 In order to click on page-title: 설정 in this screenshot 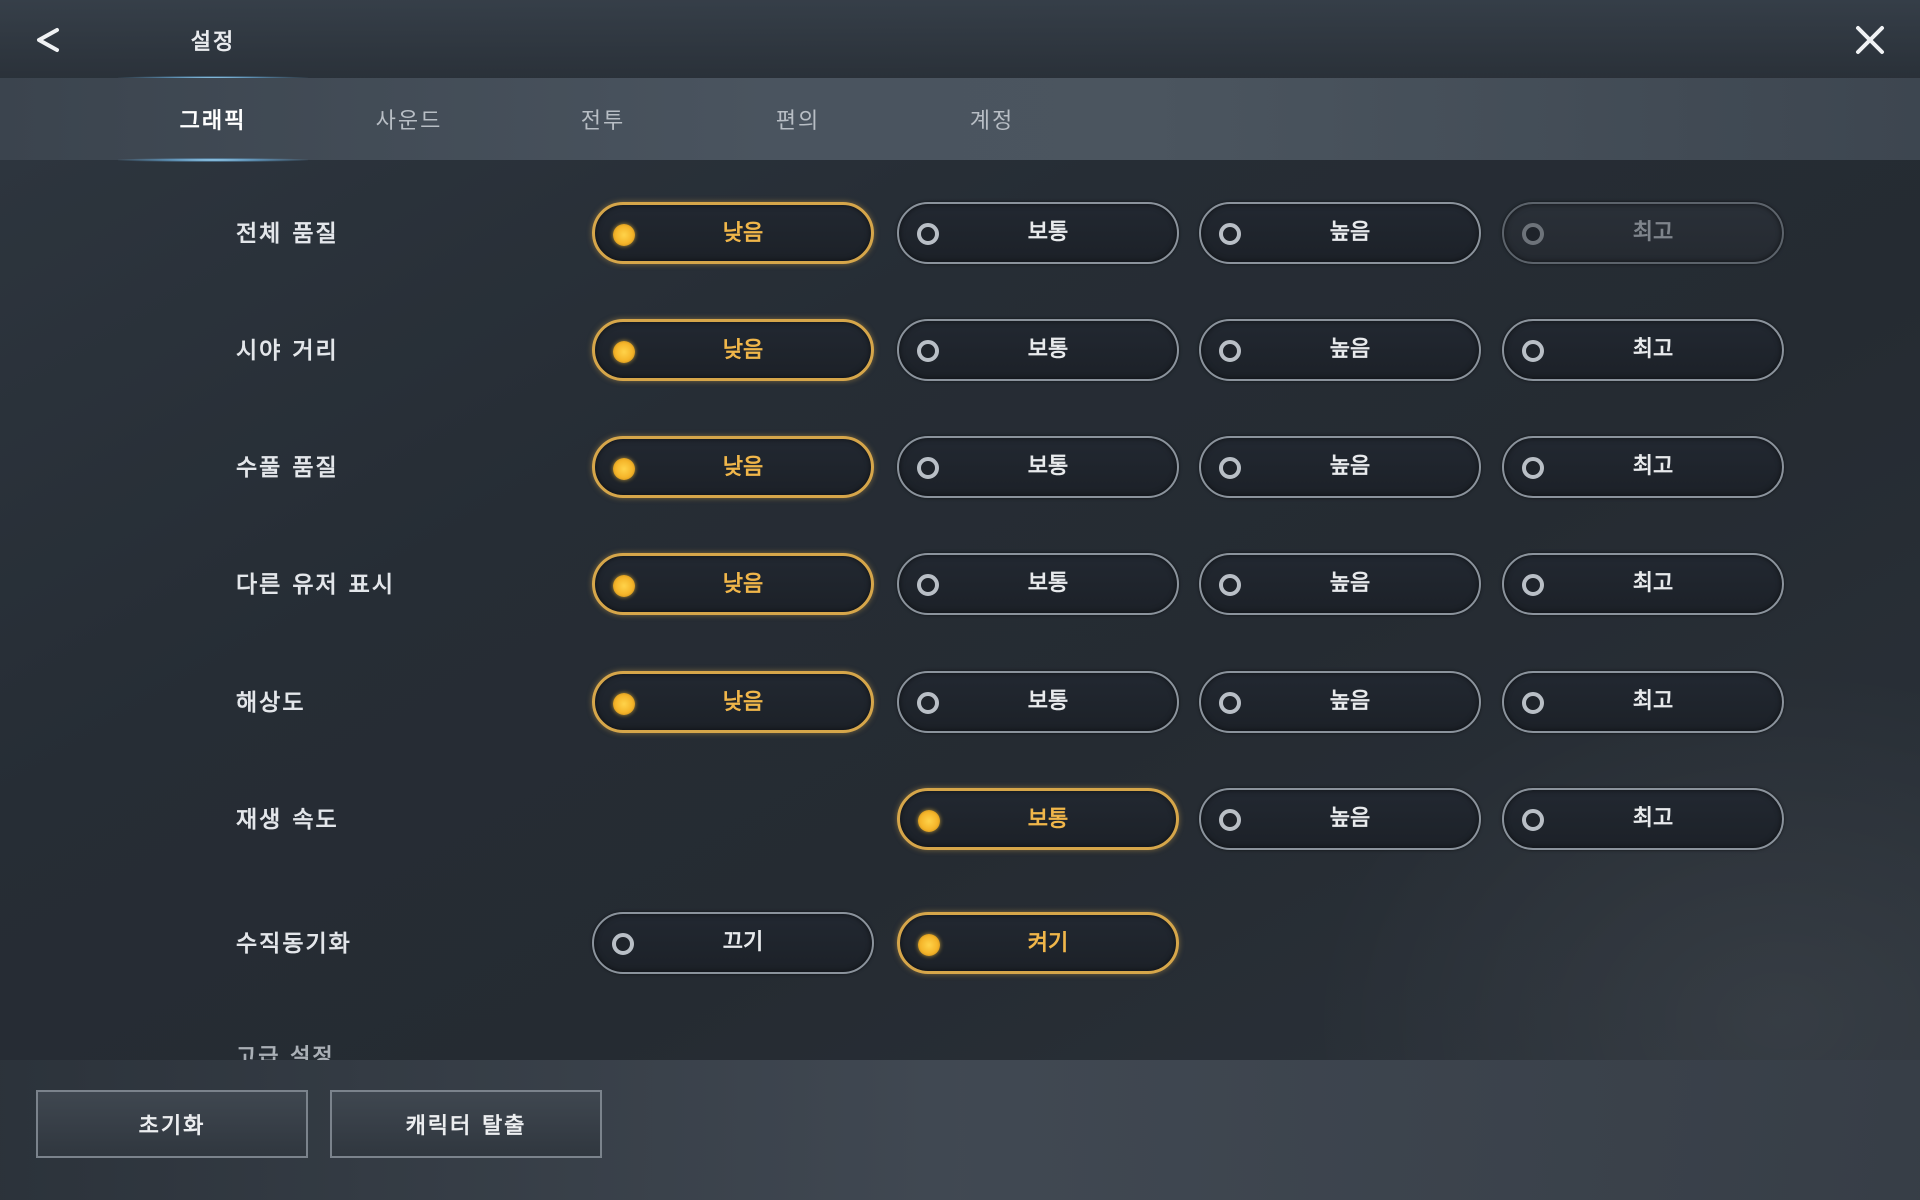, I will do `click(213, 42)`.